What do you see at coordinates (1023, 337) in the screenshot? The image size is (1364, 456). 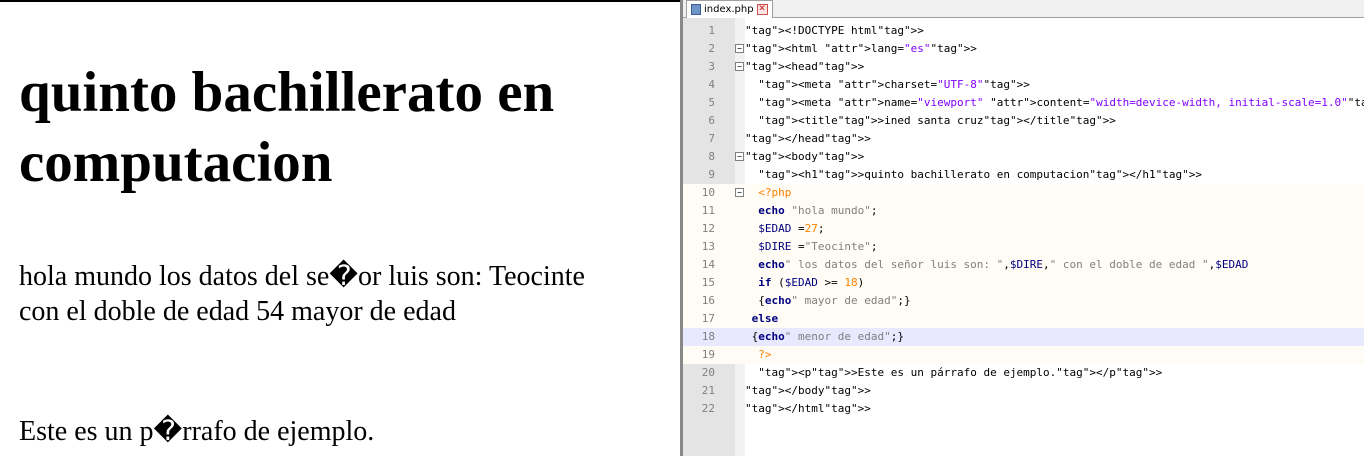 I see `code-line: 18 {echo" menor de edad";}` at bounding box center [1023, 337].